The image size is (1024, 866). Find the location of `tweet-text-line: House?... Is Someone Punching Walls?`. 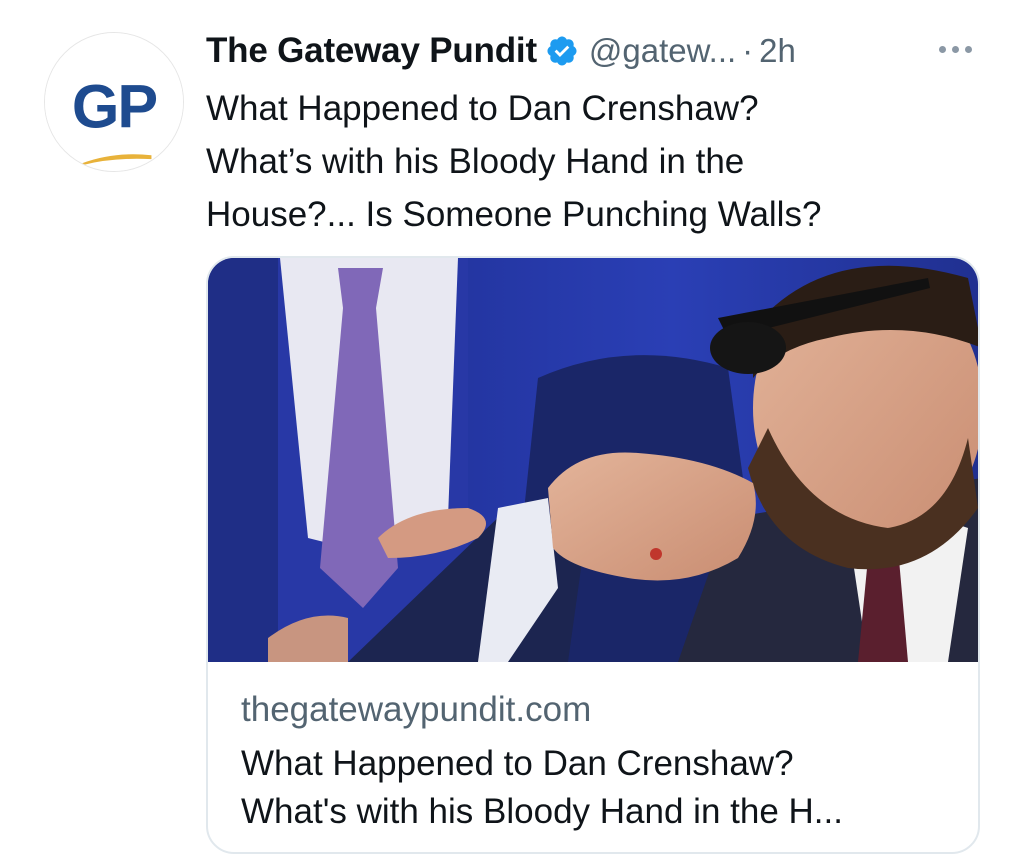

tweet-text-line: House?... Is Someone Punching Walls? is located at coordinates (514, 214).